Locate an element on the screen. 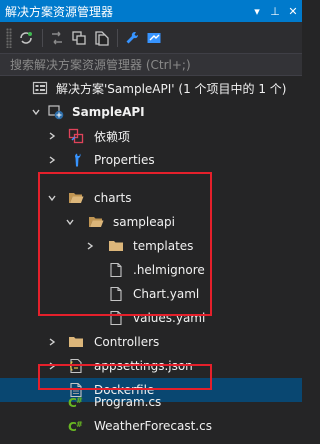  tree-item-chart-yaml: Chart.yaml is located at coordinates (151, 294).